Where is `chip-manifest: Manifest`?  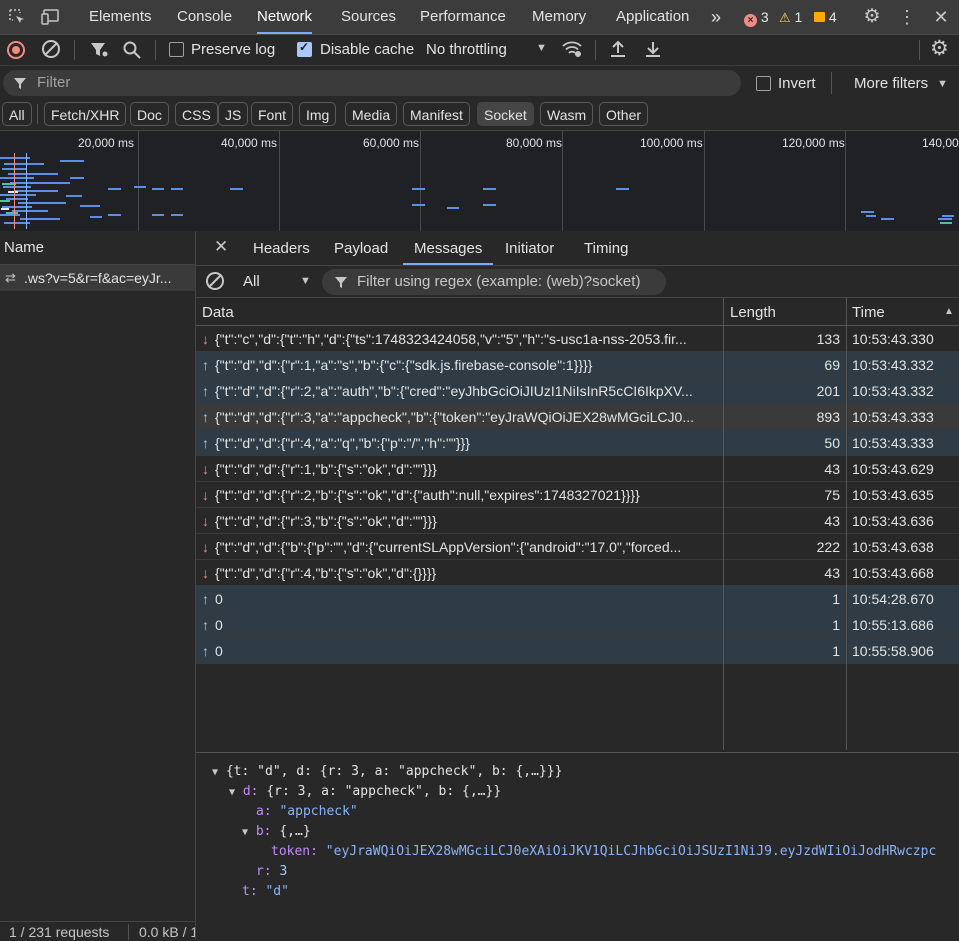 chip-manifest: Manifest is located at coordinates (436, 114).